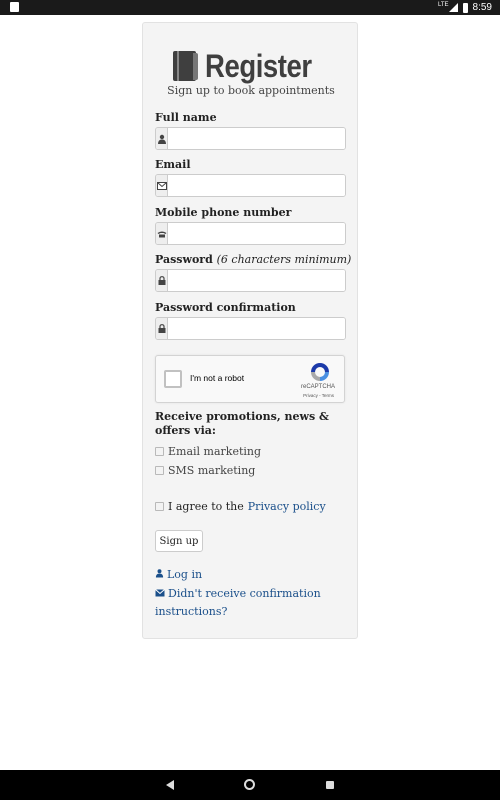  What do you see at coordinates (330, 785) in the screenshot?
I see `recents-icon` at bounding box center [330, 785].